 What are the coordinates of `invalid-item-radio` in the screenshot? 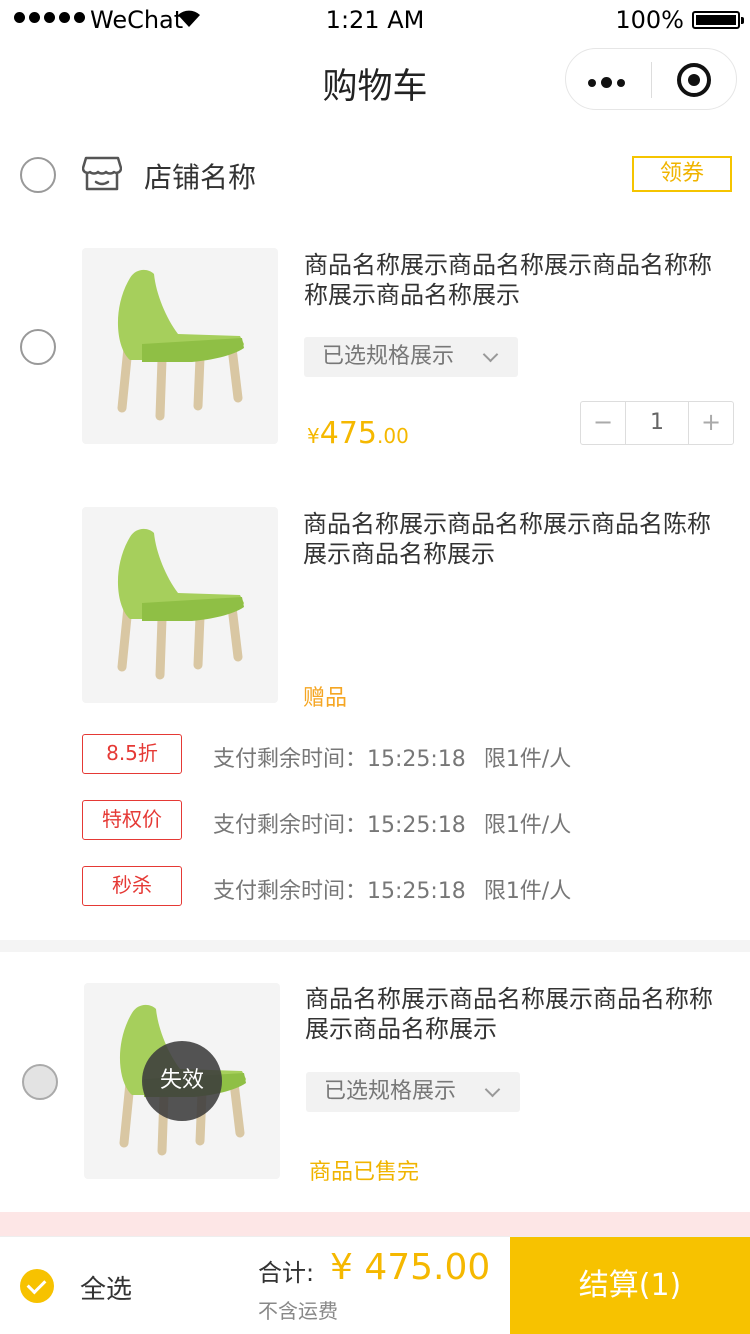 It's located at (40, 1082).